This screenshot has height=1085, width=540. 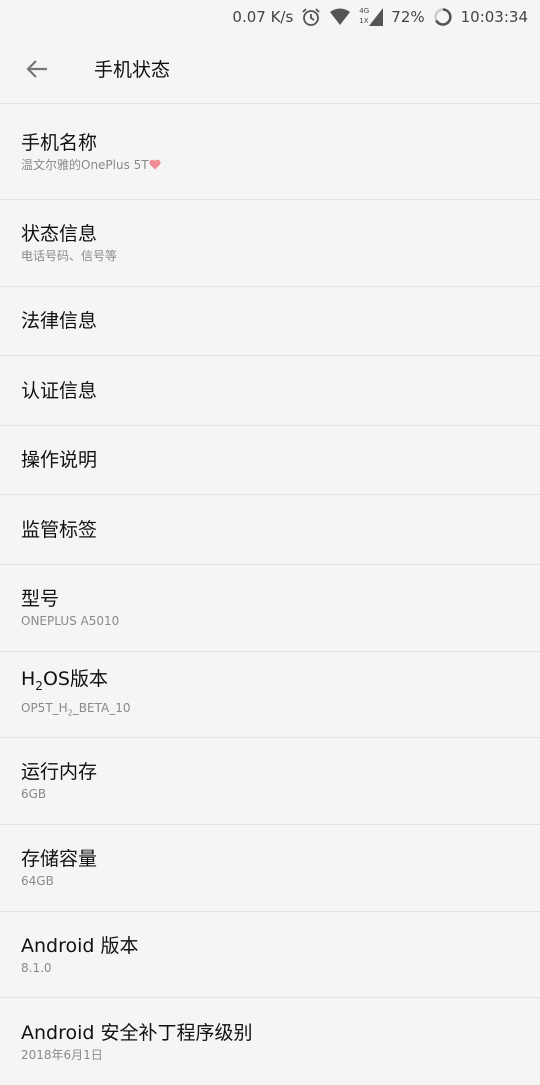 I want to click on heart-icon, so click(x=155, y=164).